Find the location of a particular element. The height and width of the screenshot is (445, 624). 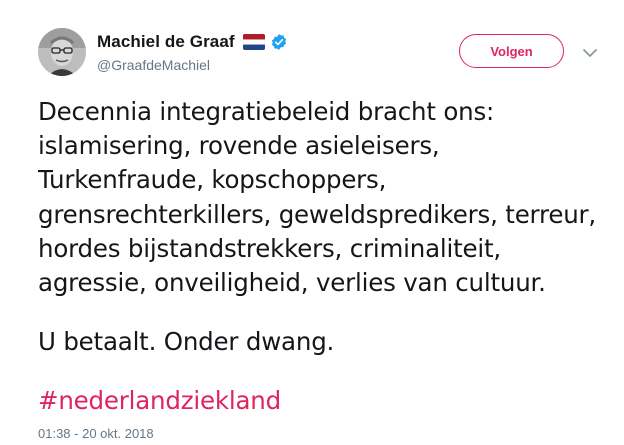

hashtag-link: #nederlandziekland is located at coordinates (328, 401).